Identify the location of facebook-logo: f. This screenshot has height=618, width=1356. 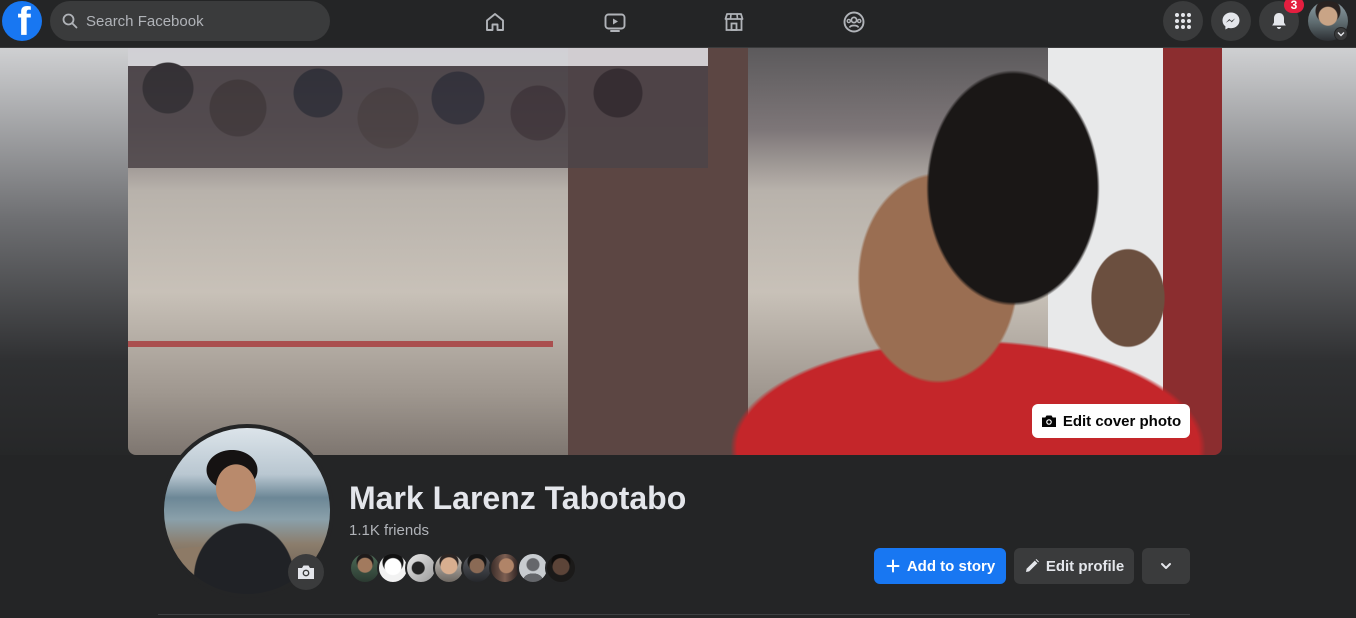
(22, 21).